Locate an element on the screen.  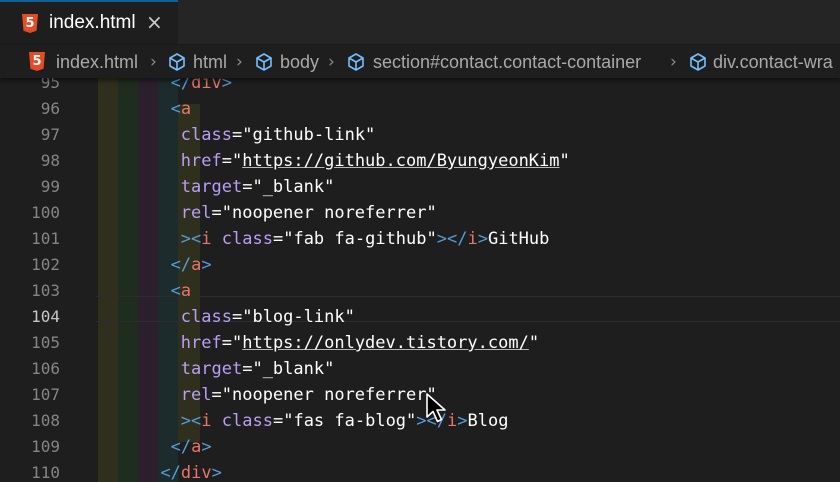
code-line: href="https://onlydev.tistory.com/" is located at coordinates (360, 343).